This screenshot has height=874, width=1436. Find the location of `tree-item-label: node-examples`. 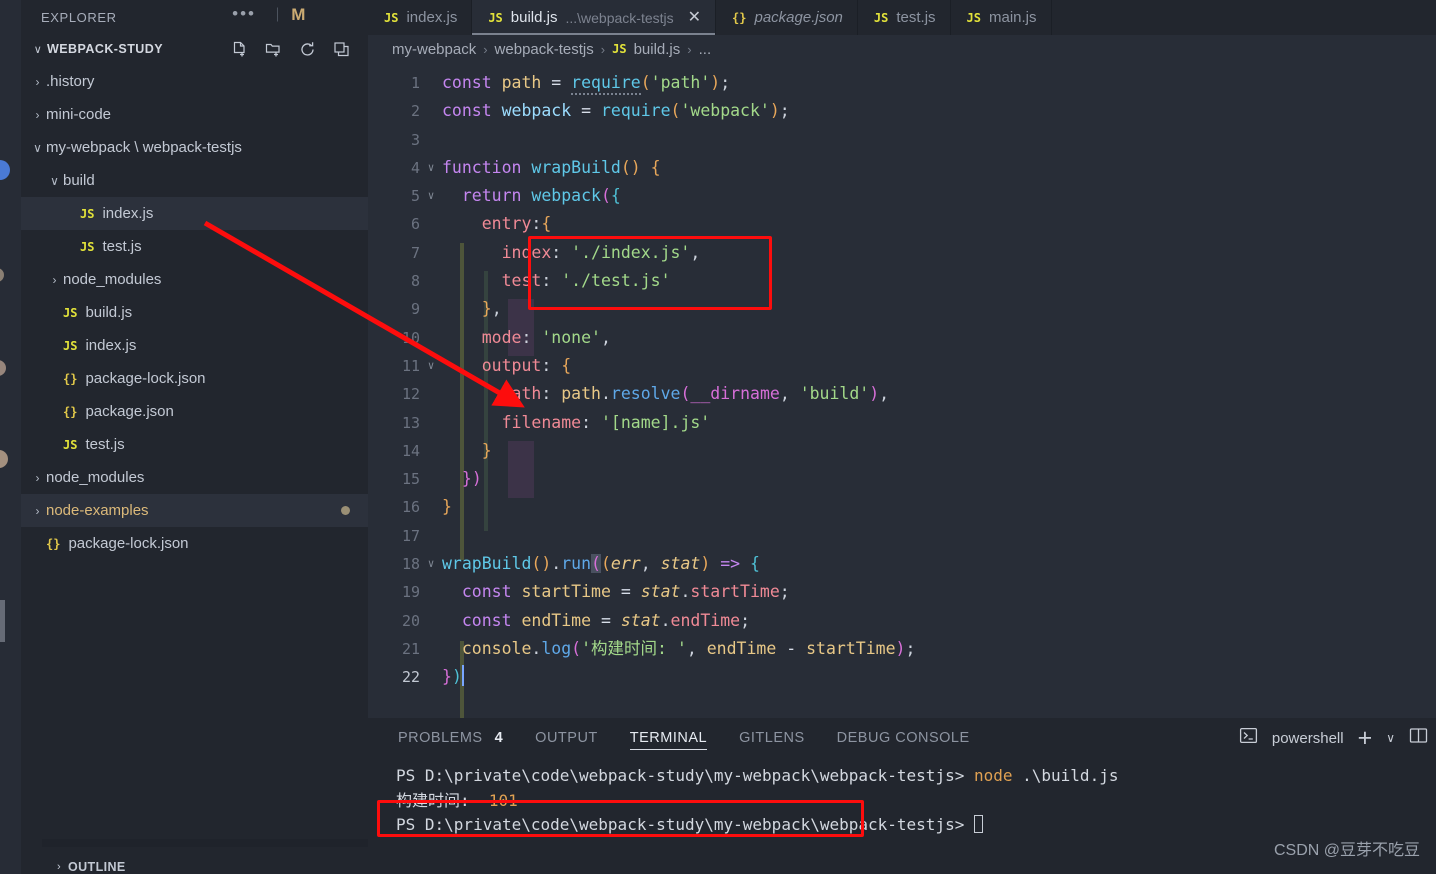

tree-item-label: node-examples is located at coordinates (97, 510).